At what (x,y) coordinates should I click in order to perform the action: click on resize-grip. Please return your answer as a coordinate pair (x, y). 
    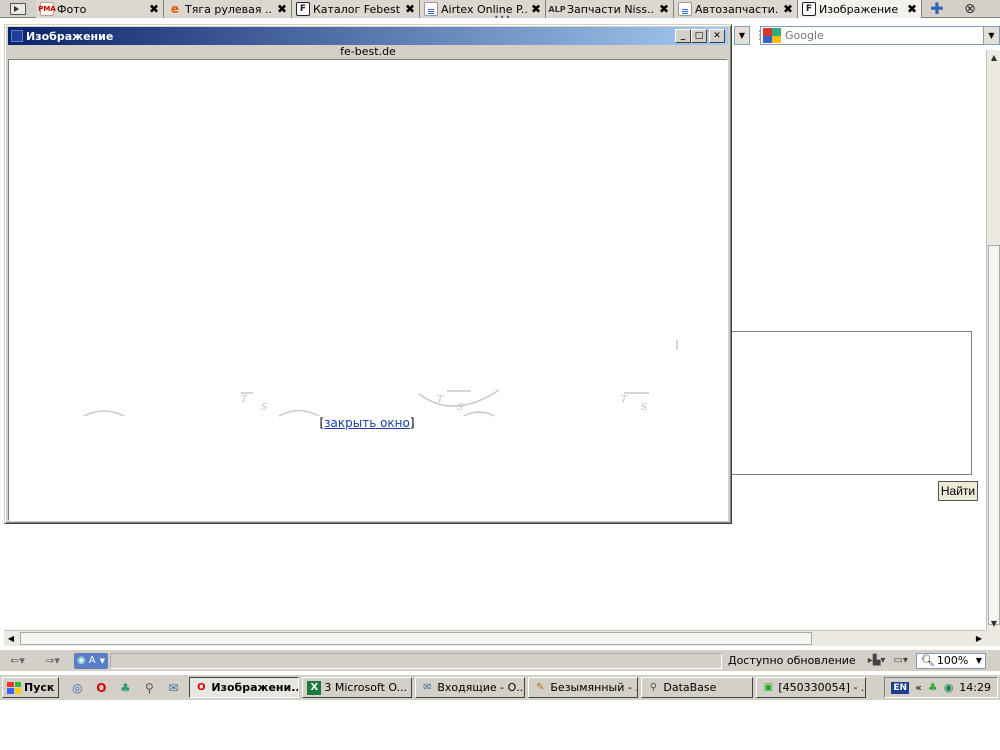
    Looking at the image, I should click on (993, 638).